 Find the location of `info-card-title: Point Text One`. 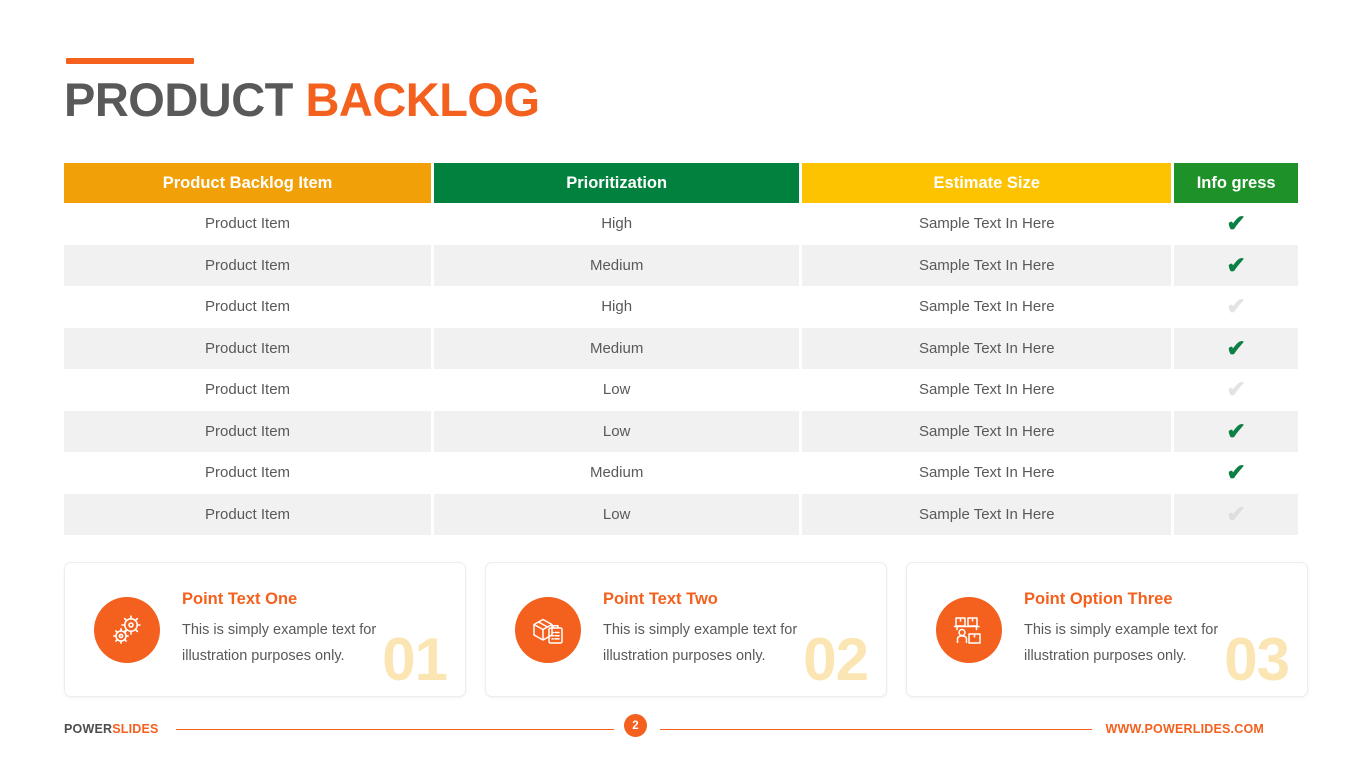

info-card-title: Point Text One is located at coordinates (240, 599).